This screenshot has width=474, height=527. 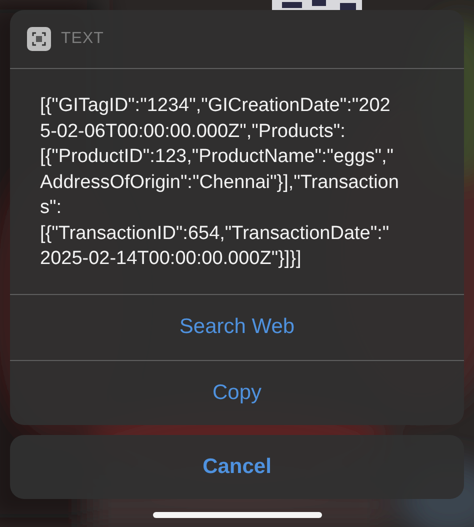 What do you see at coordinates (237, 327) in the screenshot?
I see `action-button: Search Web` at bounding box center [237, 327].